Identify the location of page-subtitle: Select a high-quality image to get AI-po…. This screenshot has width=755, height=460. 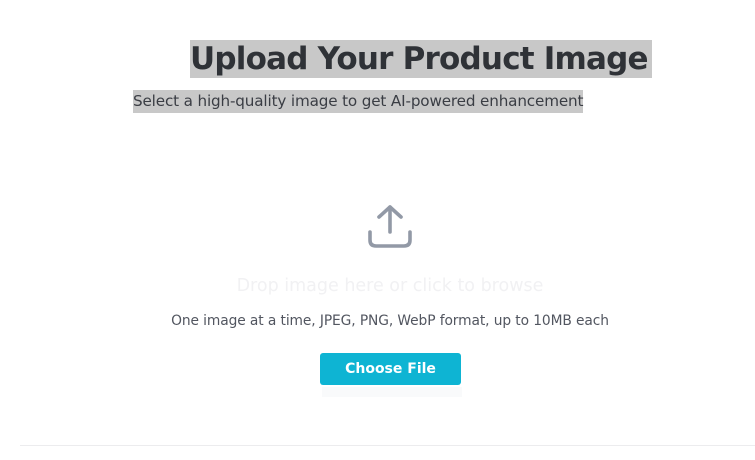
(358, 101).